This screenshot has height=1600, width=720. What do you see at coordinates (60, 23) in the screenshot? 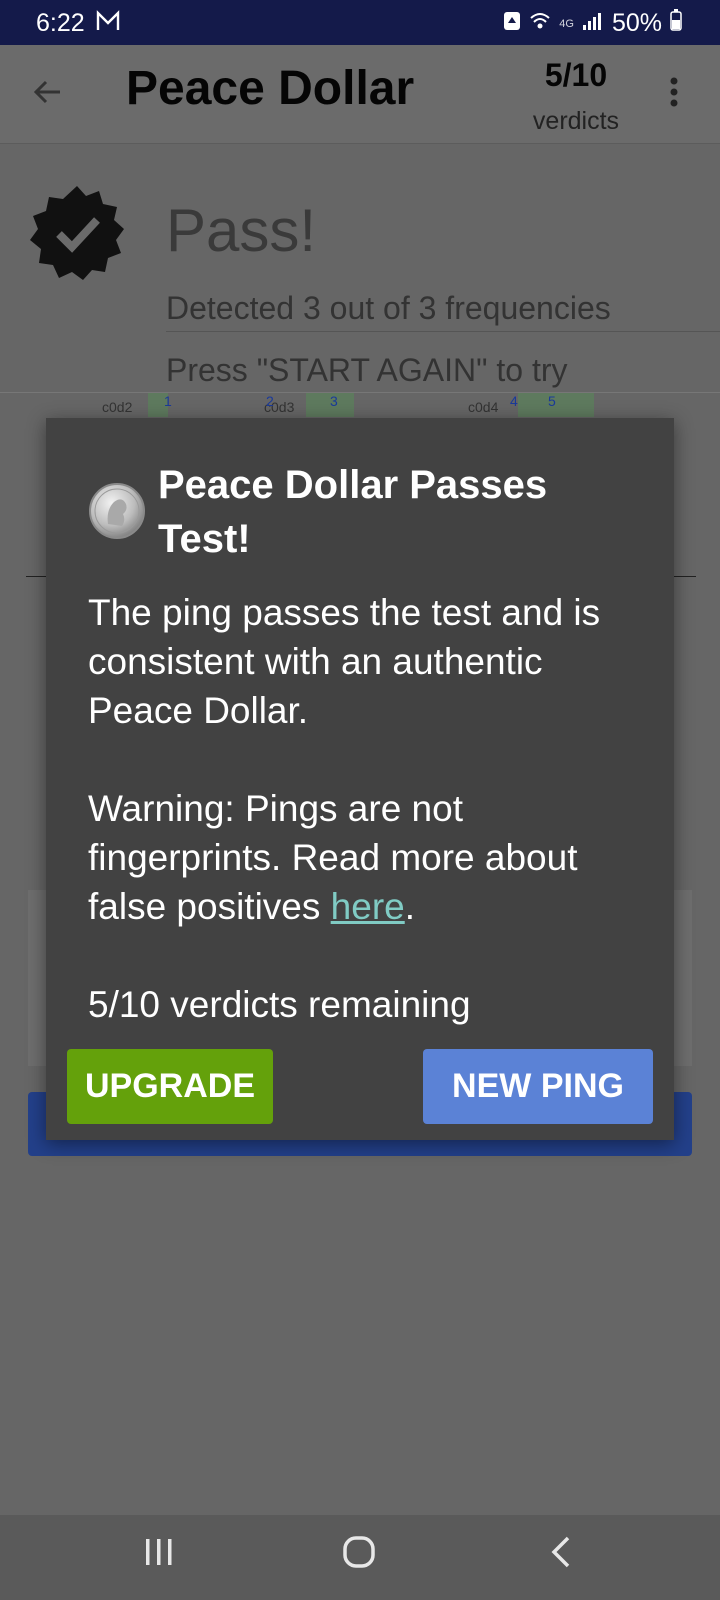
I see `status-time: 6:22` at bounding box center [60, 23].